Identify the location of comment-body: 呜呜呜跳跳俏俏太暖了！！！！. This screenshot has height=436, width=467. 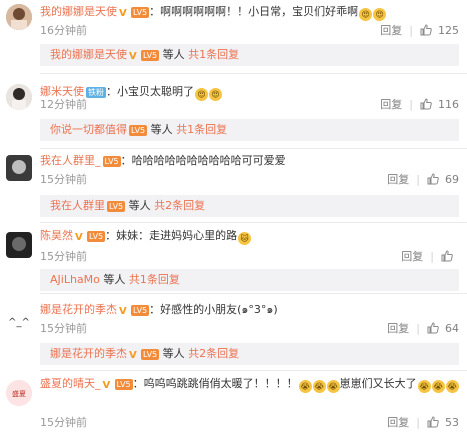
(220, 383).